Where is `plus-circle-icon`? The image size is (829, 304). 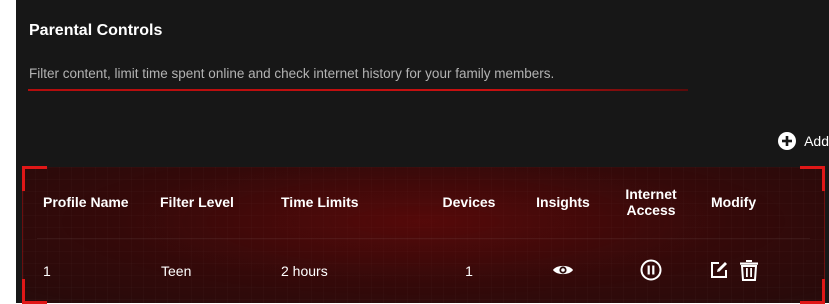 plus-circle-icon is located at coordinates (787, 141).